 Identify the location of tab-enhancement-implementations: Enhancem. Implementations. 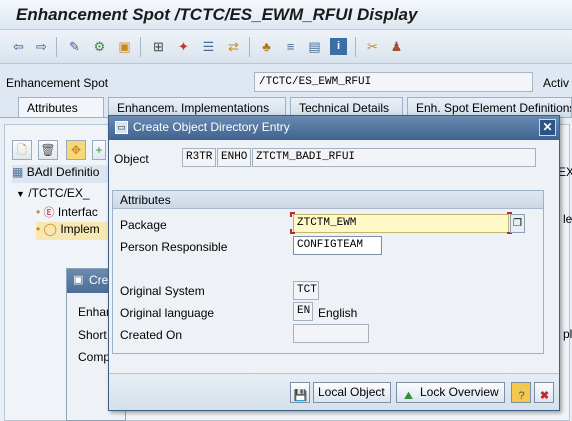
(197, 107).